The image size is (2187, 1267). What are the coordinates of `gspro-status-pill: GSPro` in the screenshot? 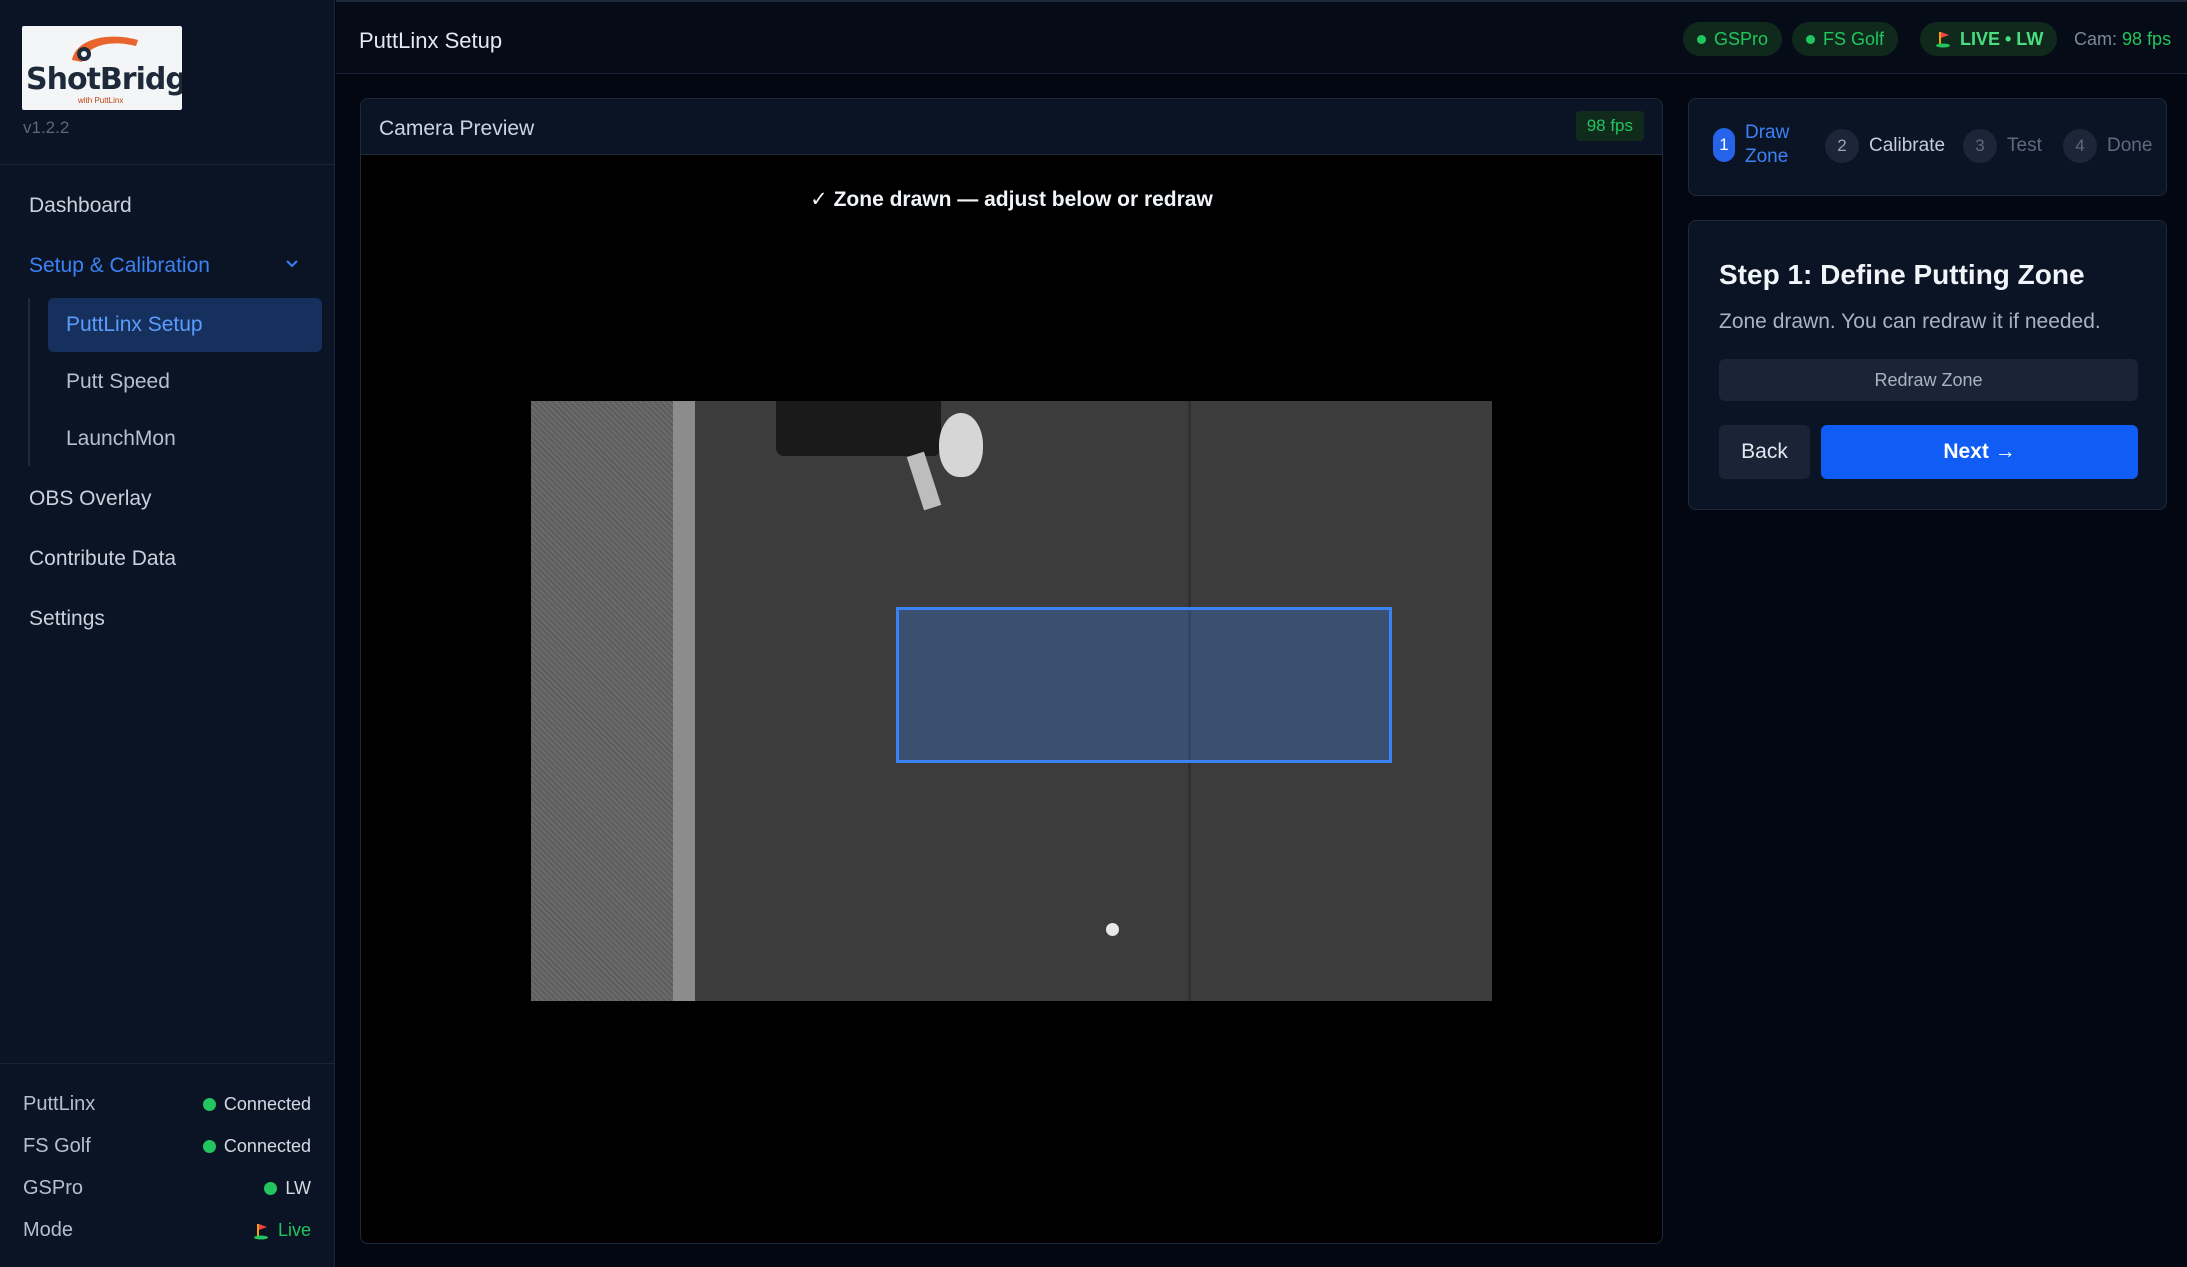 It's located at (1733, 39).